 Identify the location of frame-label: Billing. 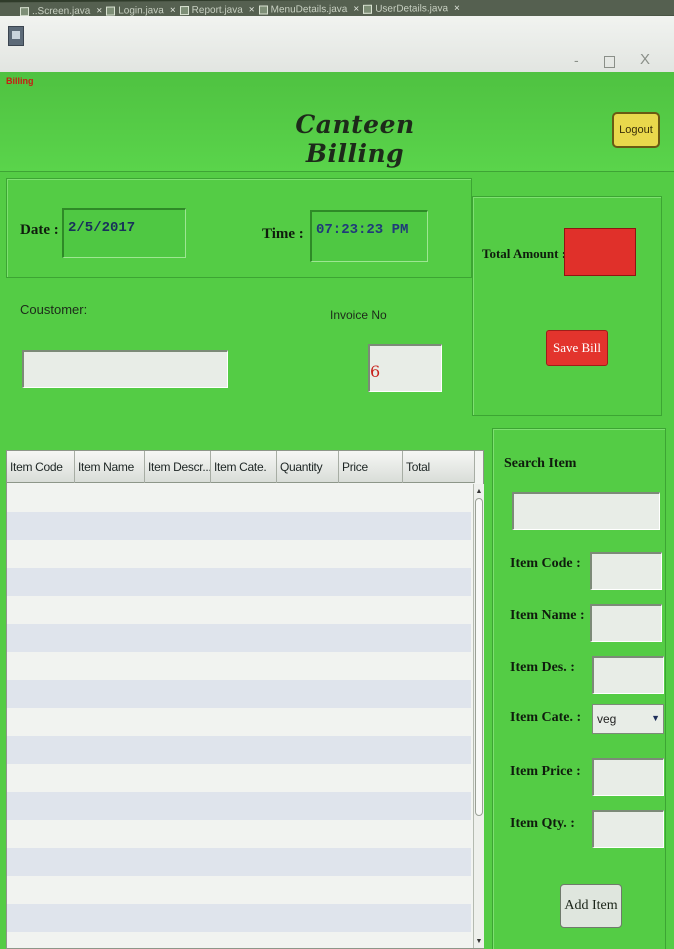
(20, 81).